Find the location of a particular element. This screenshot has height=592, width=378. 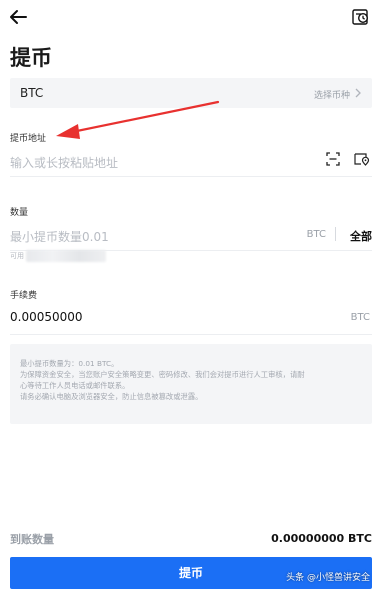

all-button: 全部 is located at coordinates (361, 236).